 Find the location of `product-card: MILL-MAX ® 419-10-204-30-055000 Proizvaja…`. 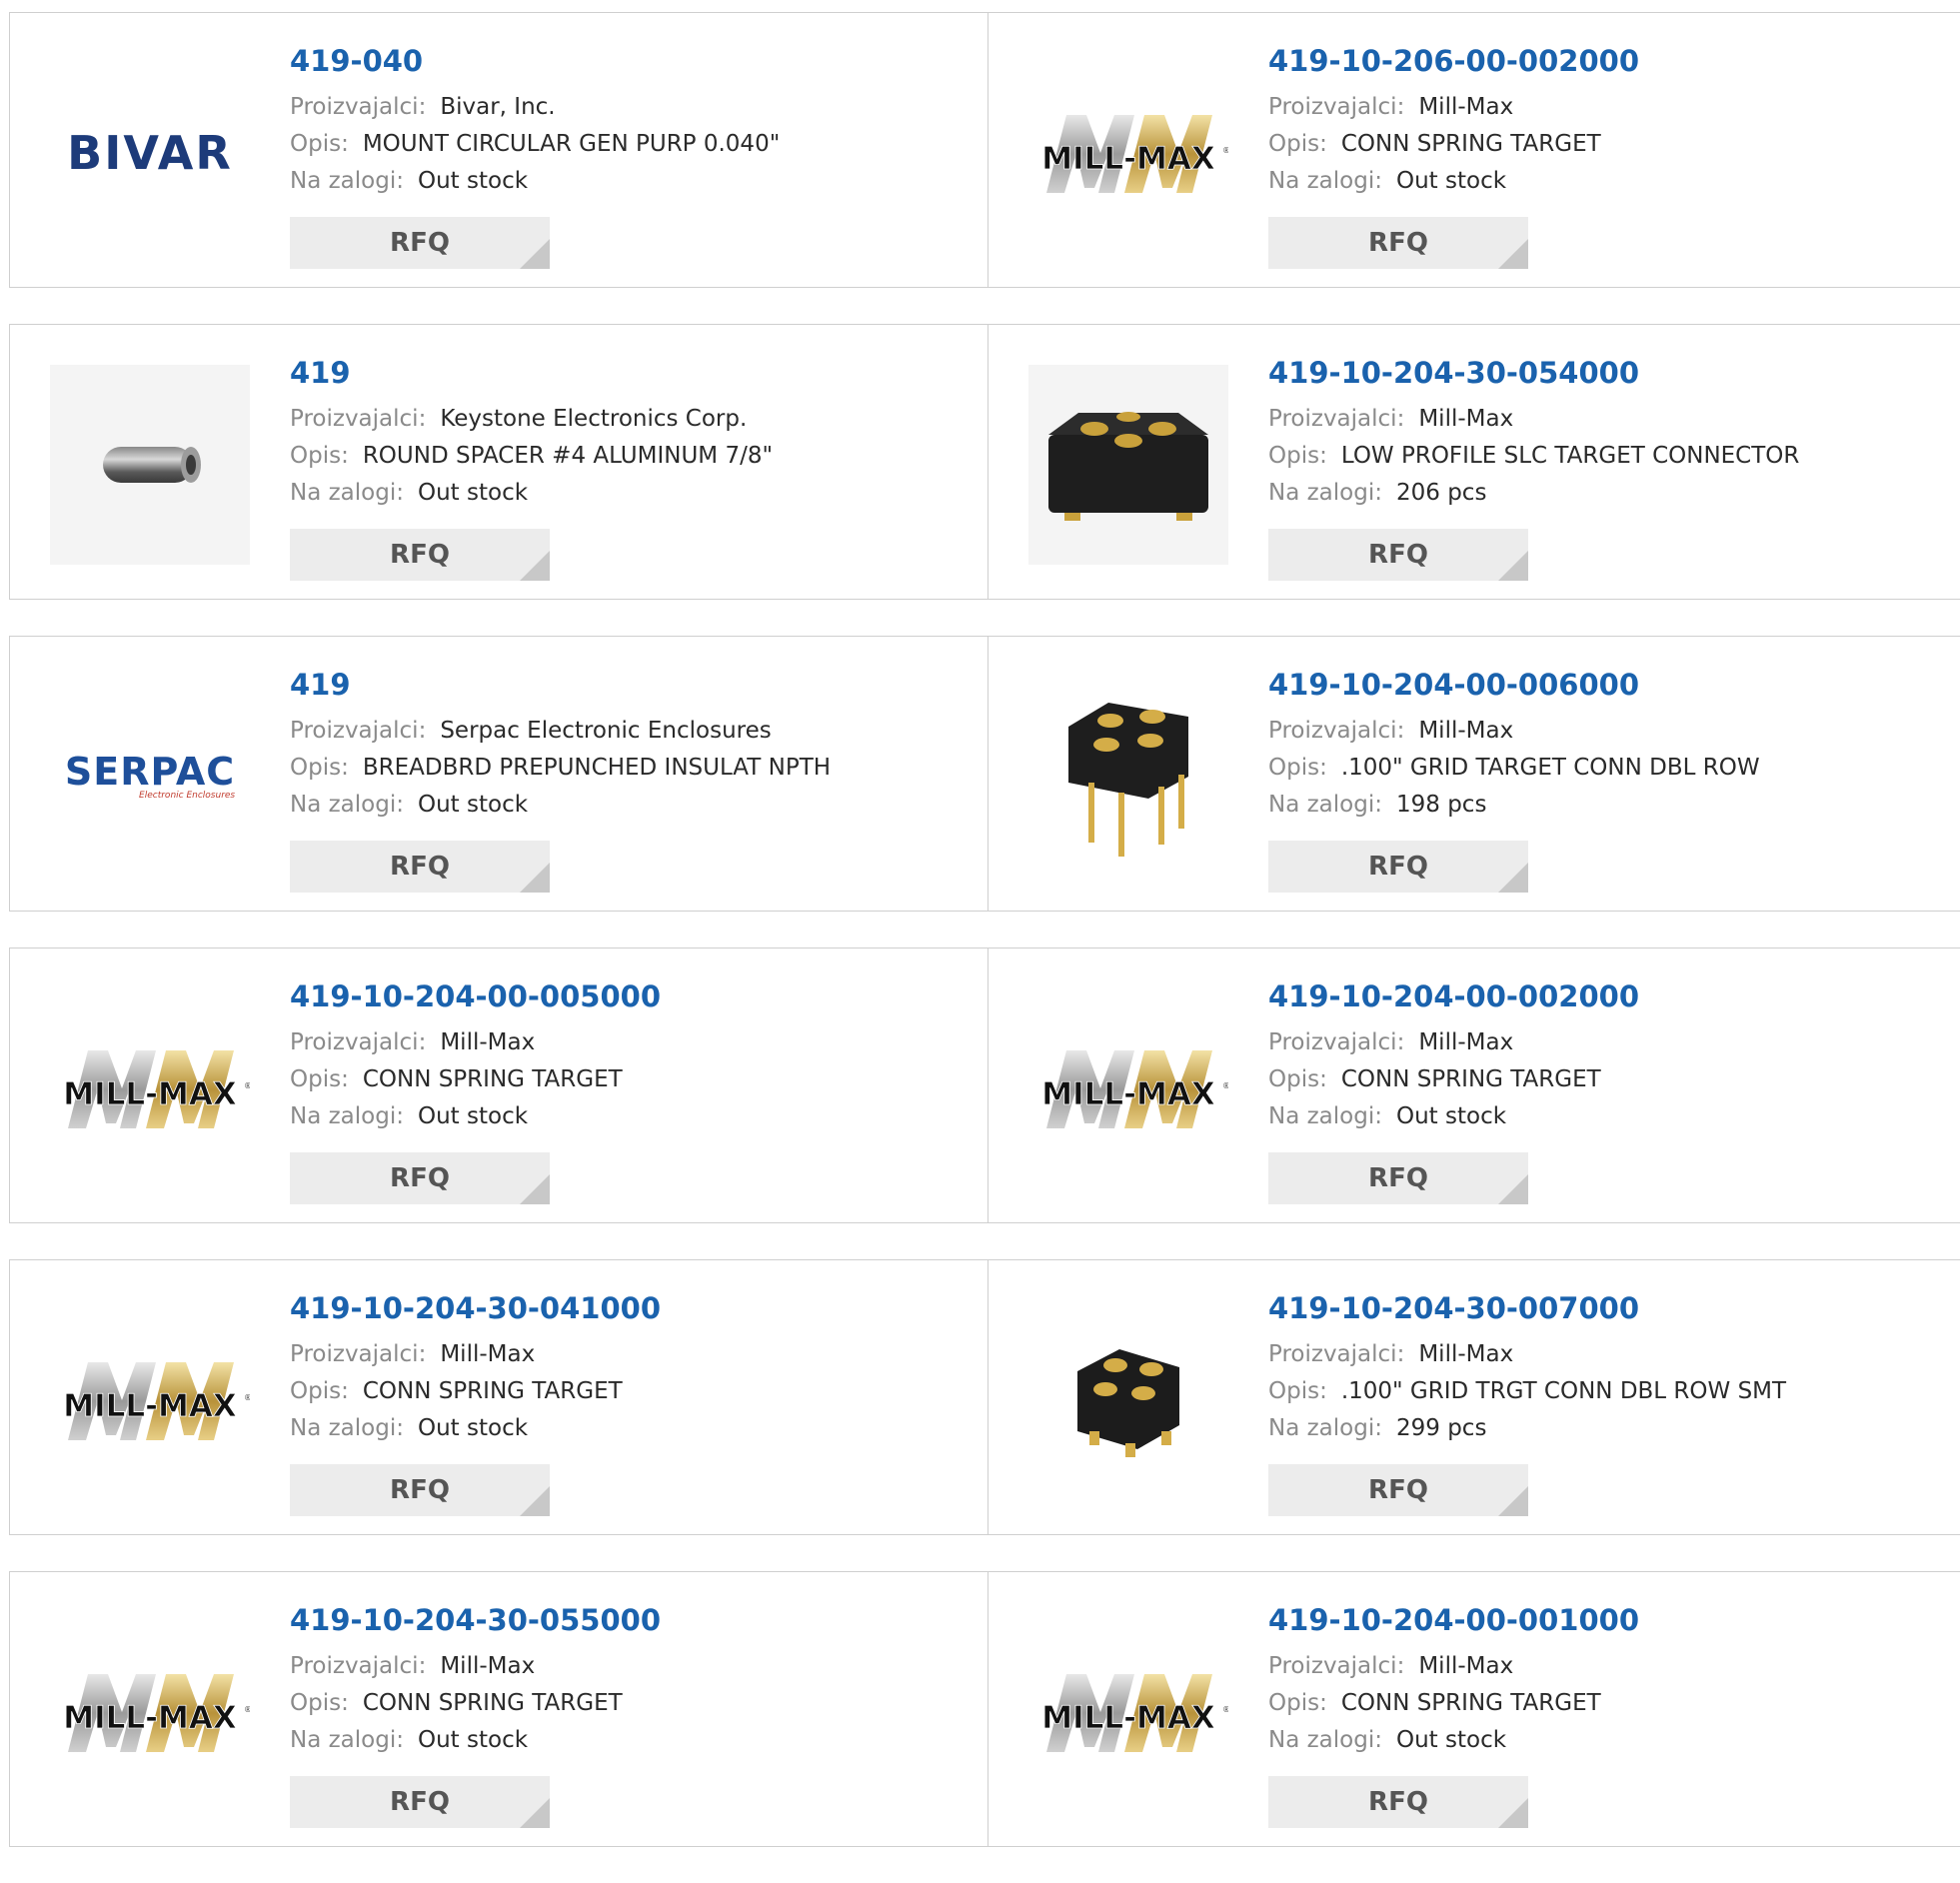

product-card: MILL-MAX ® 419-10-204-30-055000 Proizvaja… is located at coordinates (499, 1709).